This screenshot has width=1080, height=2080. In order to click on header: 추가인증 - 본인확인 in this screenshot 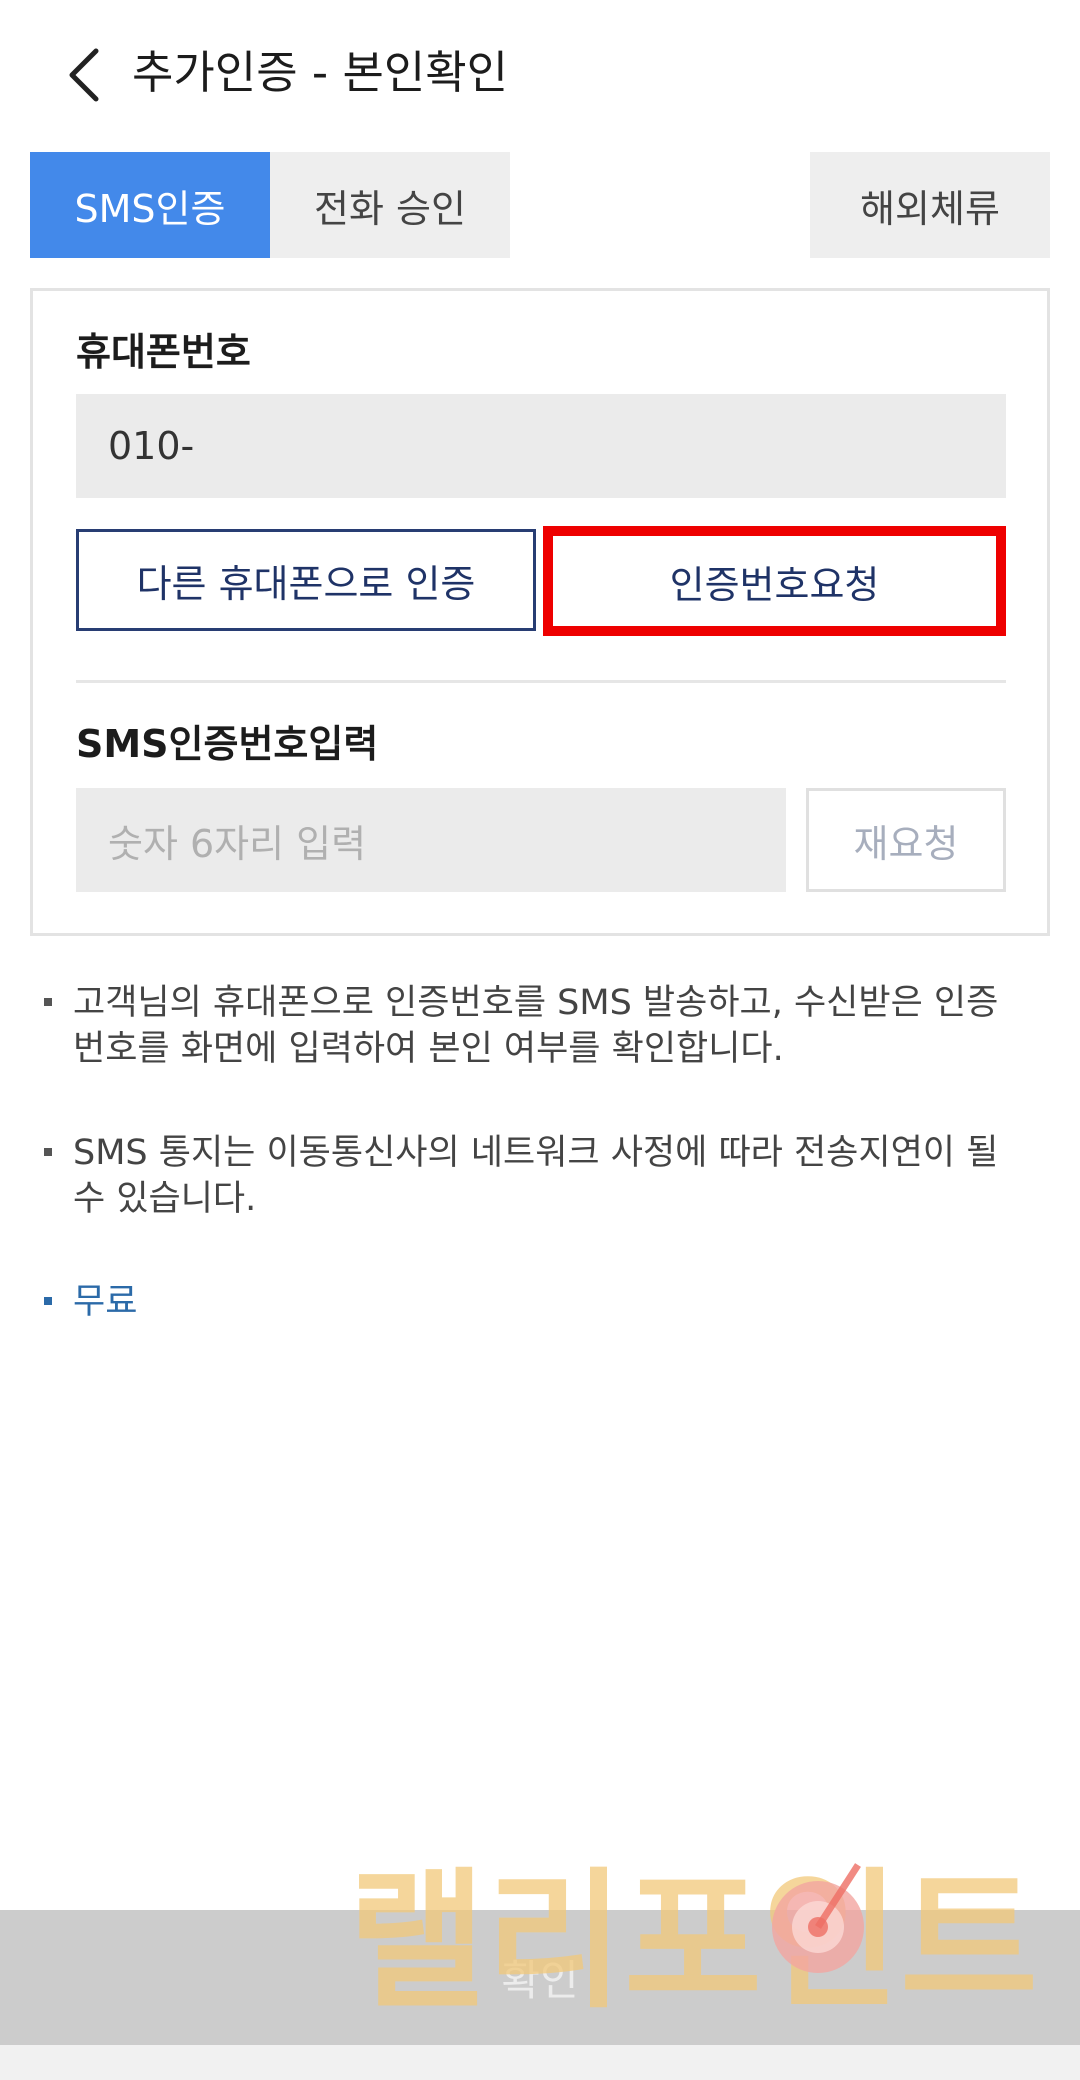, I will do `click(540, 72)`.